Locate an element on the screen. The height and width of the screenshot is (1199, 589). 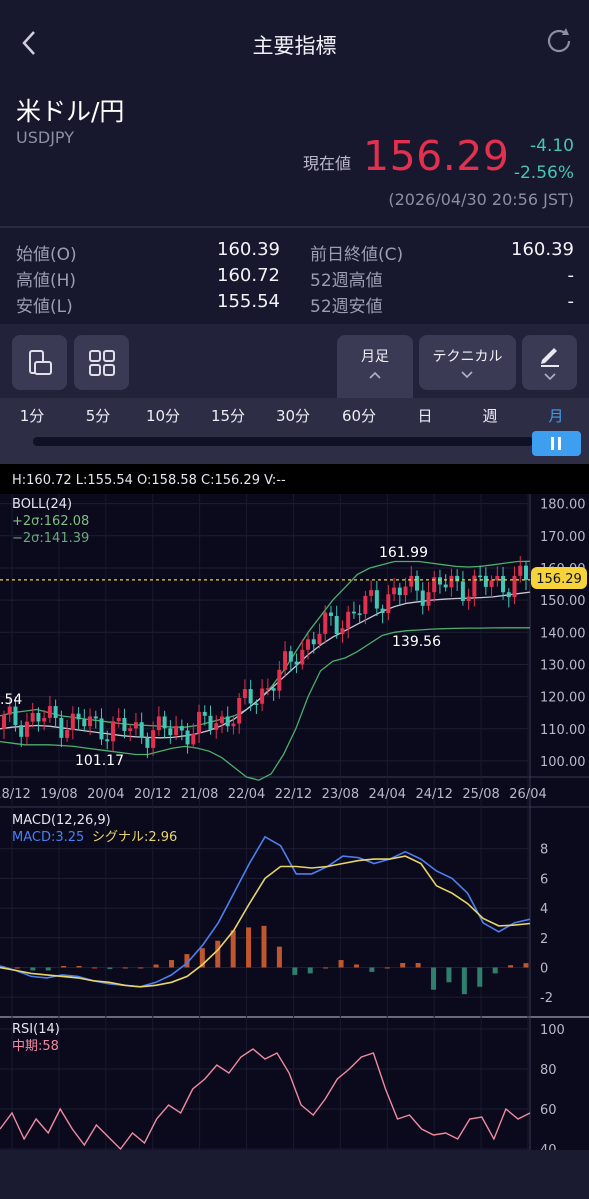
period-tab-3: 15分 is located at coordinates (228, 415).